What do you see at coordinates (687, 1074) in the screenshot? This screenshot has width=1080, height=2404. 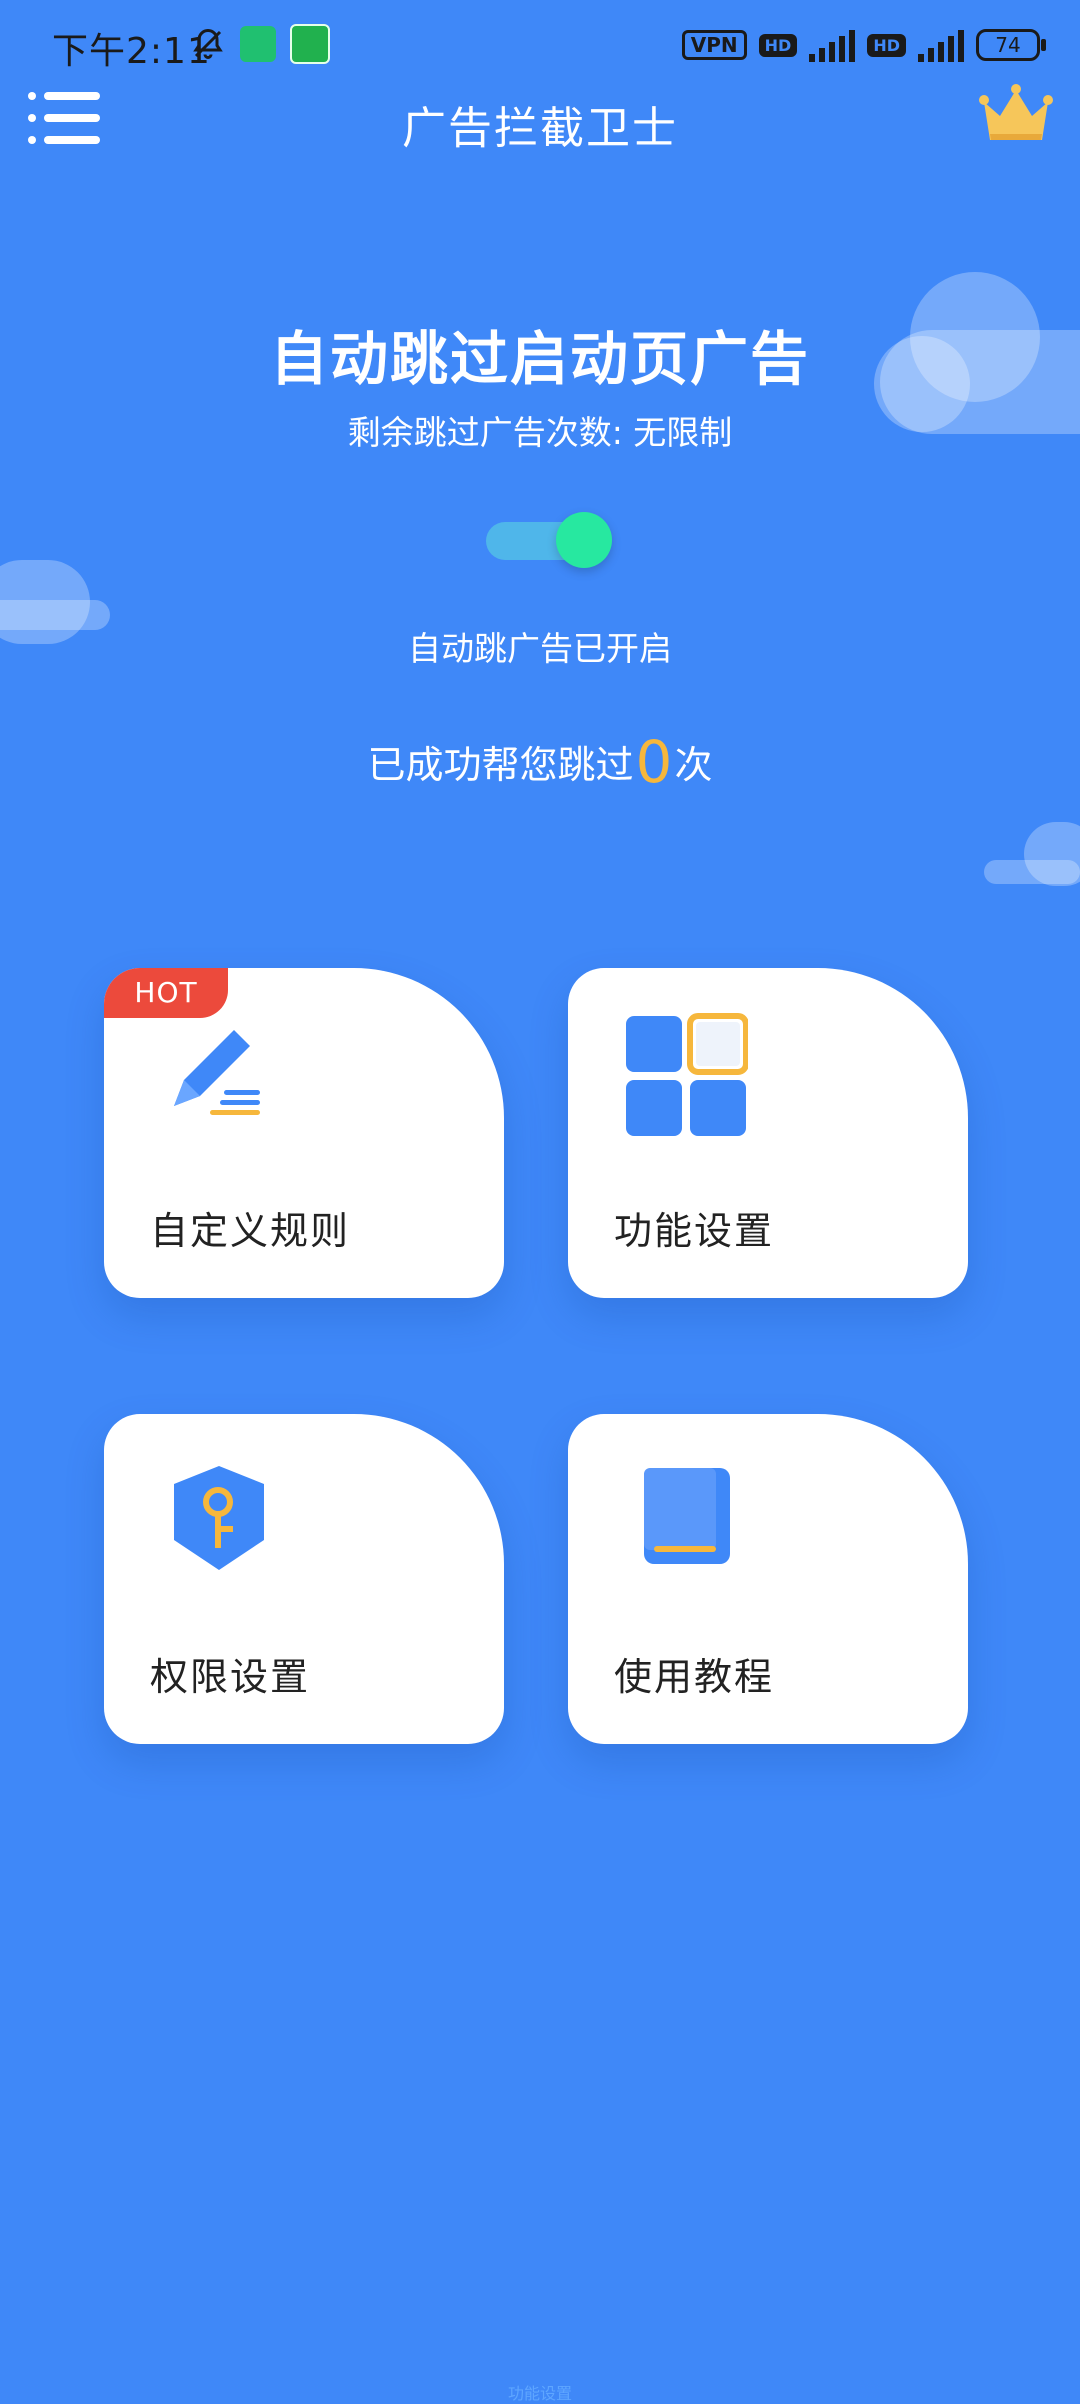 I see `grid-icon` at bounding box center [687, 1074].